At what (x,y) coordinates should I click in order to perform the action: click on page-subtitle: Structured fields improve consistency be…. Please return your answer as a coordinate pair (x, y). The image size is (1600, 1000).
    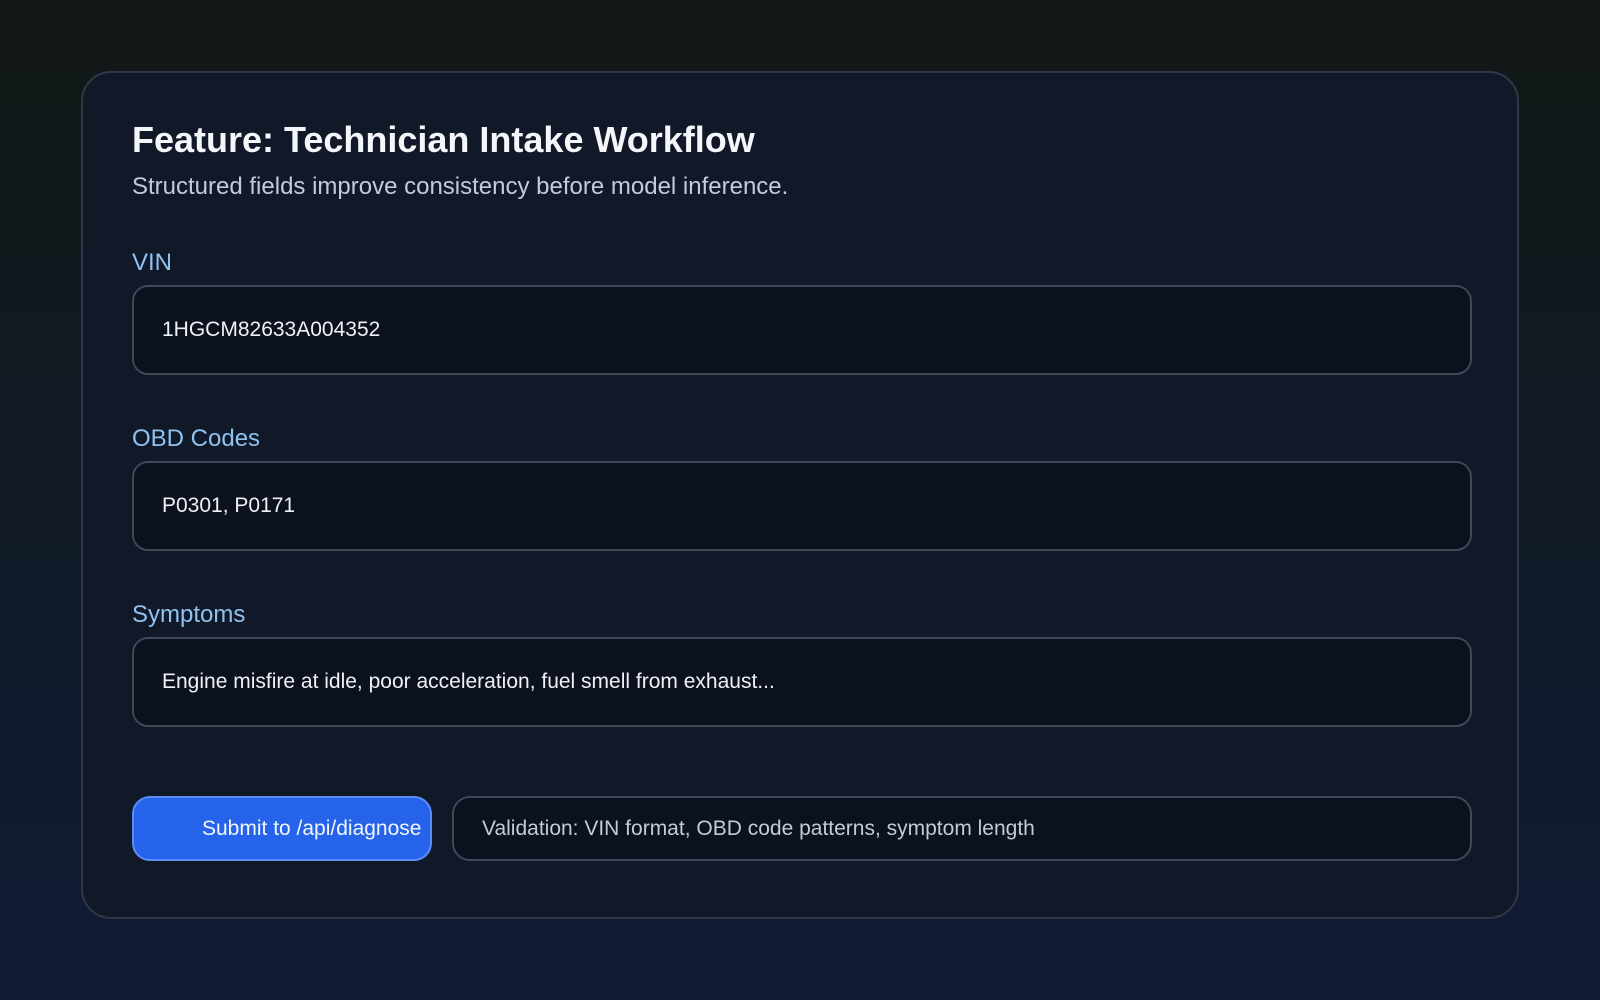
    Looking at the image, I should click on (460, 186).